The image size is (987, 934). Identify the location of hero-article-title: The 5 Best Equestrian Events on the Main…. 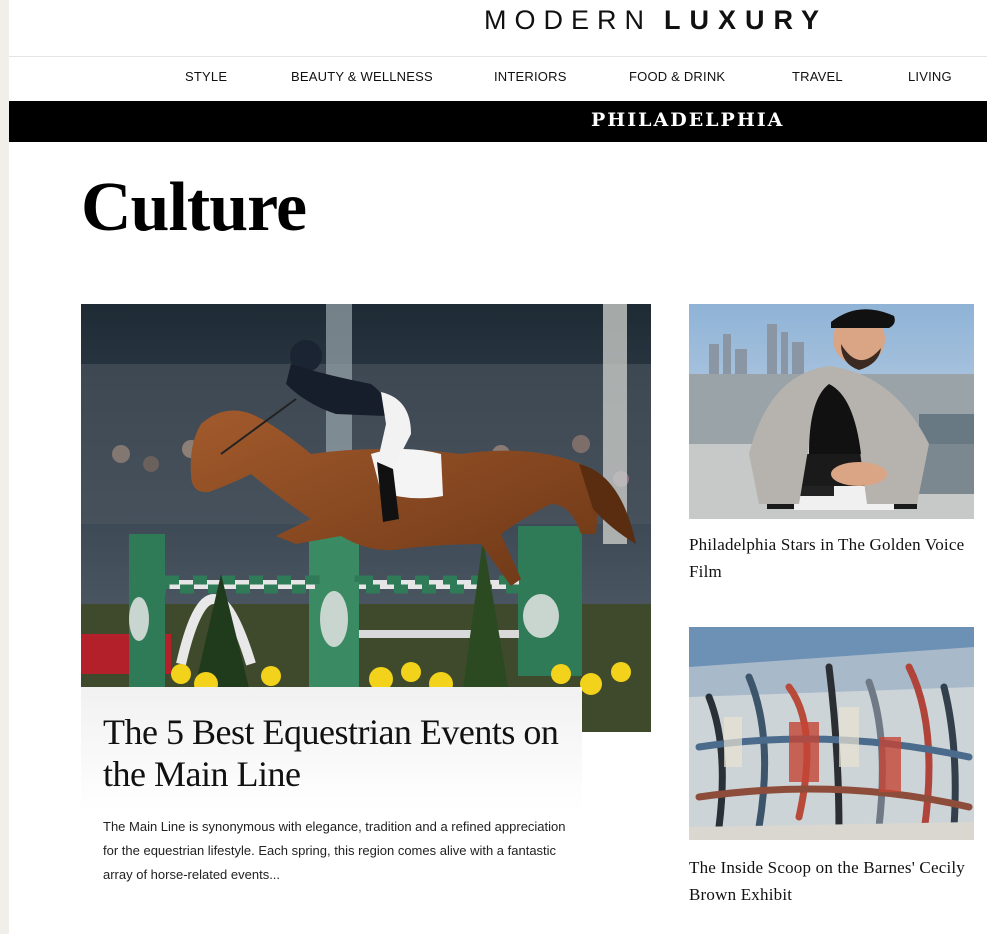
(338, 753).